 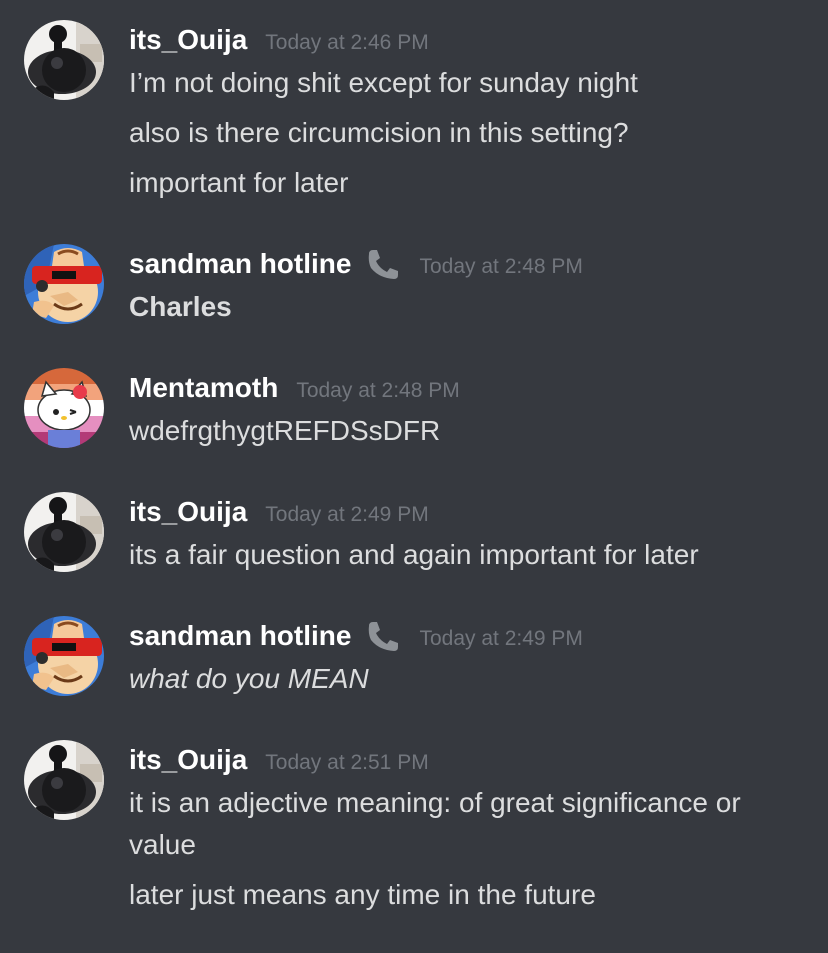 What do you see at coordinates (203, 388) in the screenshot?
I see `username: Mentamoth` at bounding box center [203, 388].